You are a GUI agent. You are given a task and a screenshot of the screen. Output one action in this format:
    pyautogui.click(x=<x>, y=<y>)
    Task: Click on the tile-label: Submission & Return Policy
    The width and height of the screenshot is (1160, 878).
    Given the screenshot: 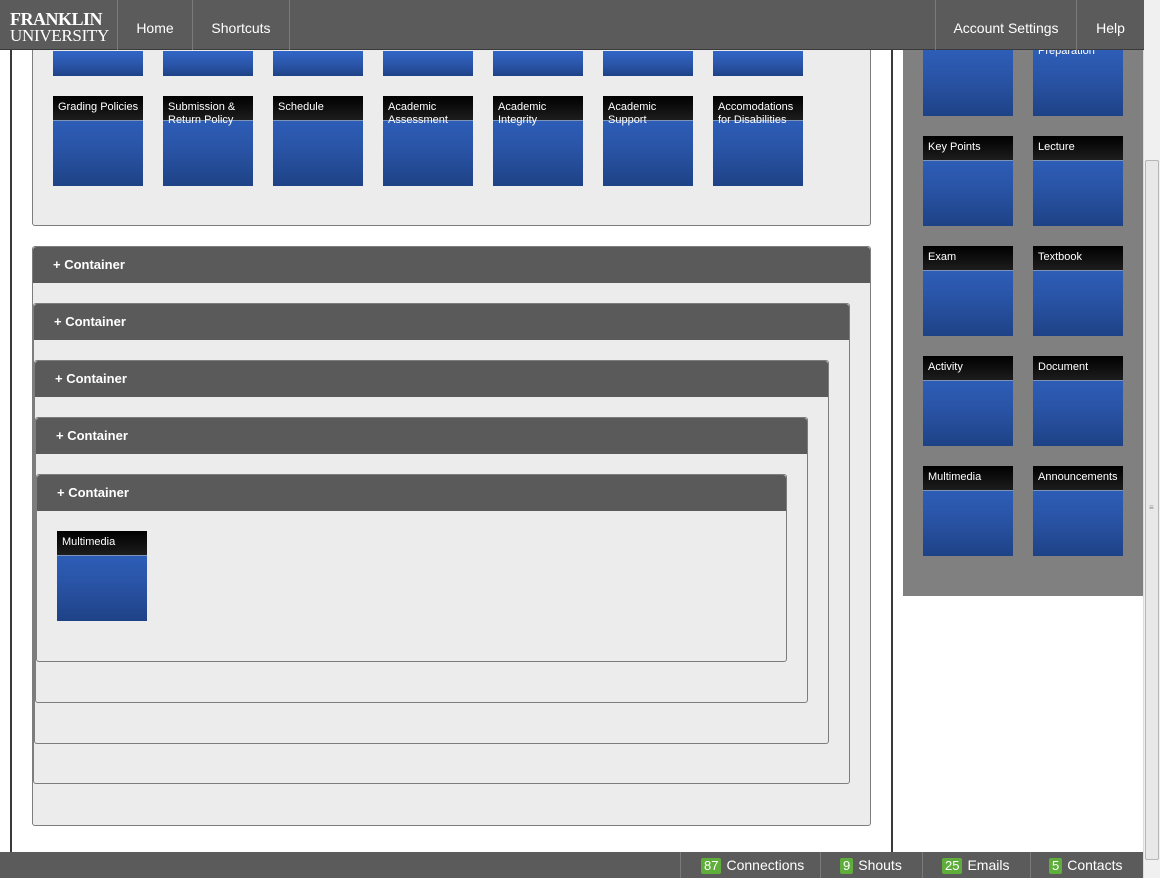 What is the action you would take?
    pyautogui.click(x=202, y=113)
    